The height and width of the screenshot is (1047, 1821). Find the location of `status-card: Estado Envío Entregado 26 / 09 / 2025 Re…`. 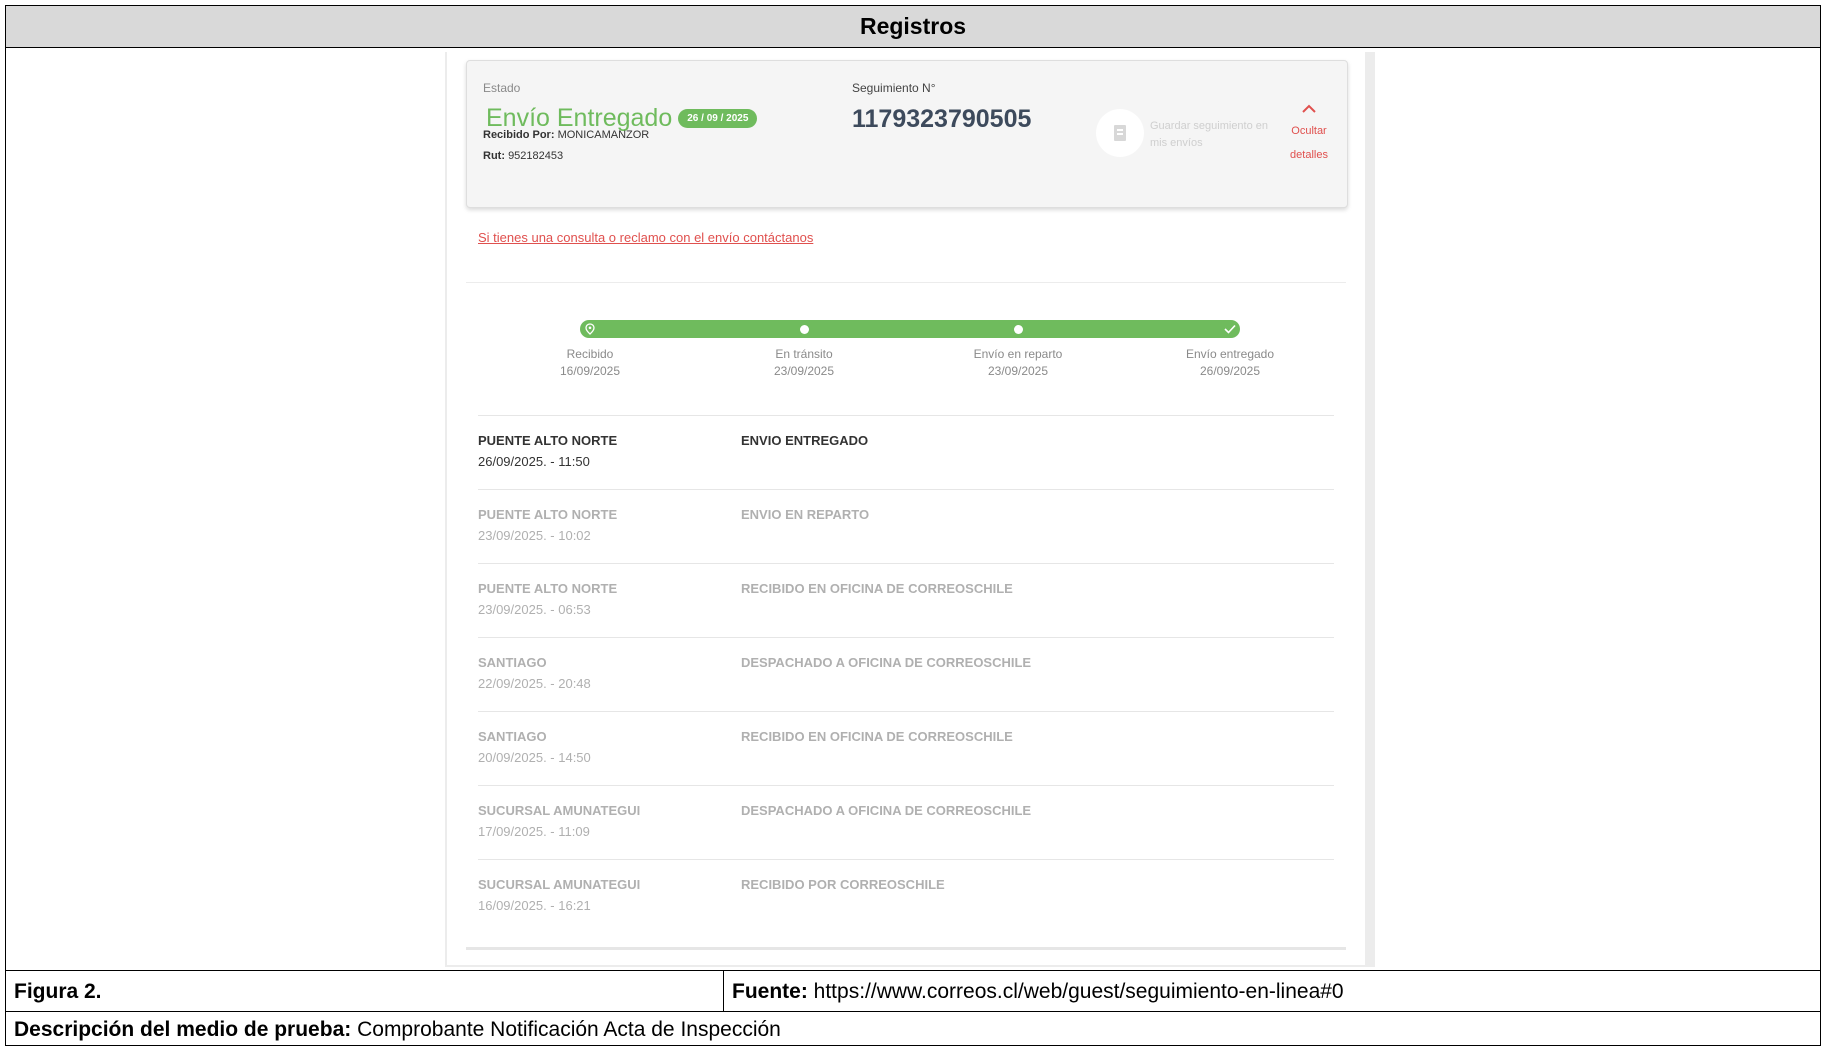

status-card: Estado Envío Entregado 26 / 09 / 2025 Re… is located at coordinates (907, 134).